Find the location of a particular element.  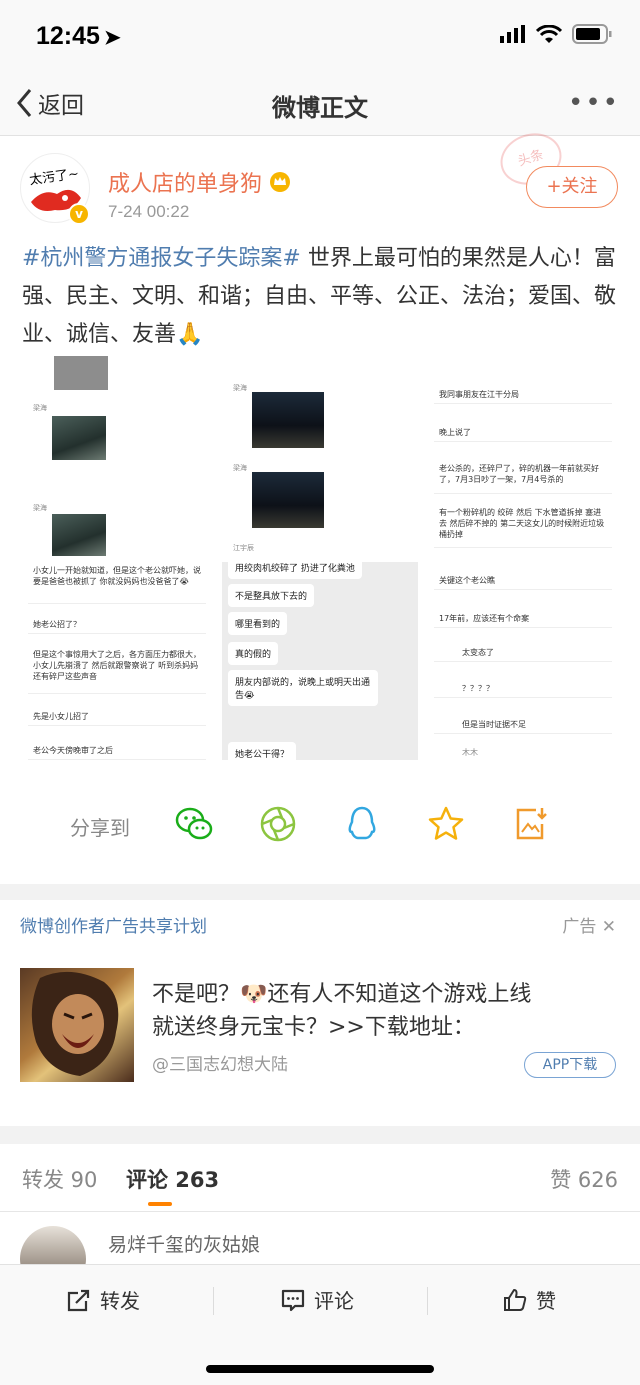

chat-message: 关键这个老公瞧 is located at coordinates (523, 581).